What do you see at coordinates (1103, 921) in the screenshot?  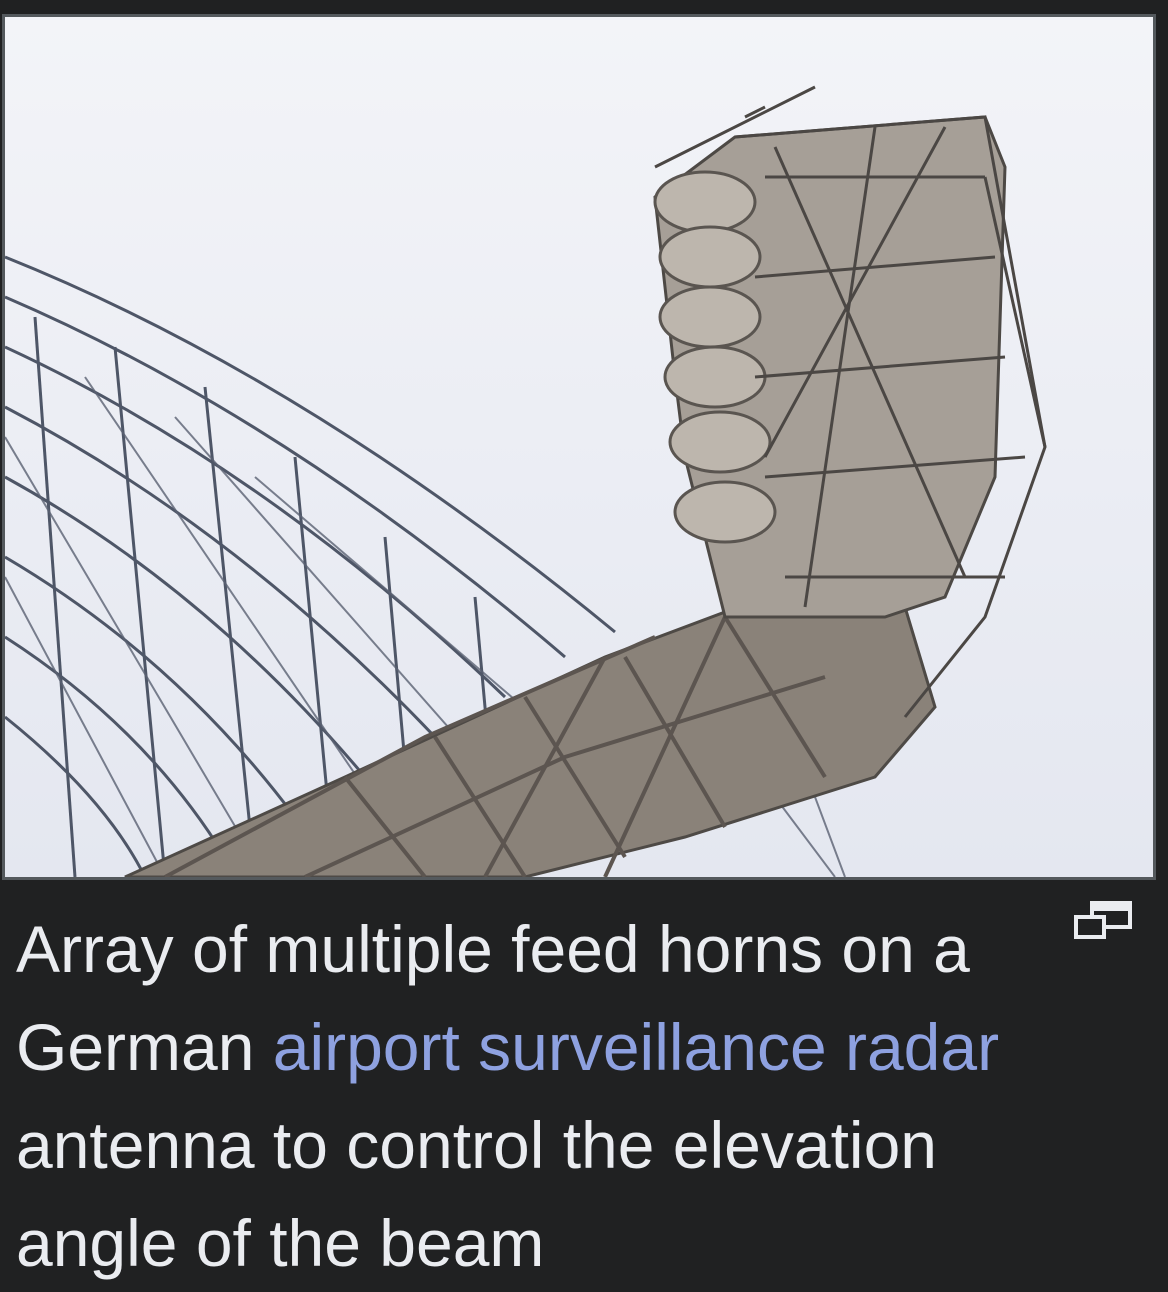 I see `enlarge-icon` at bounding box center [1103, 921].